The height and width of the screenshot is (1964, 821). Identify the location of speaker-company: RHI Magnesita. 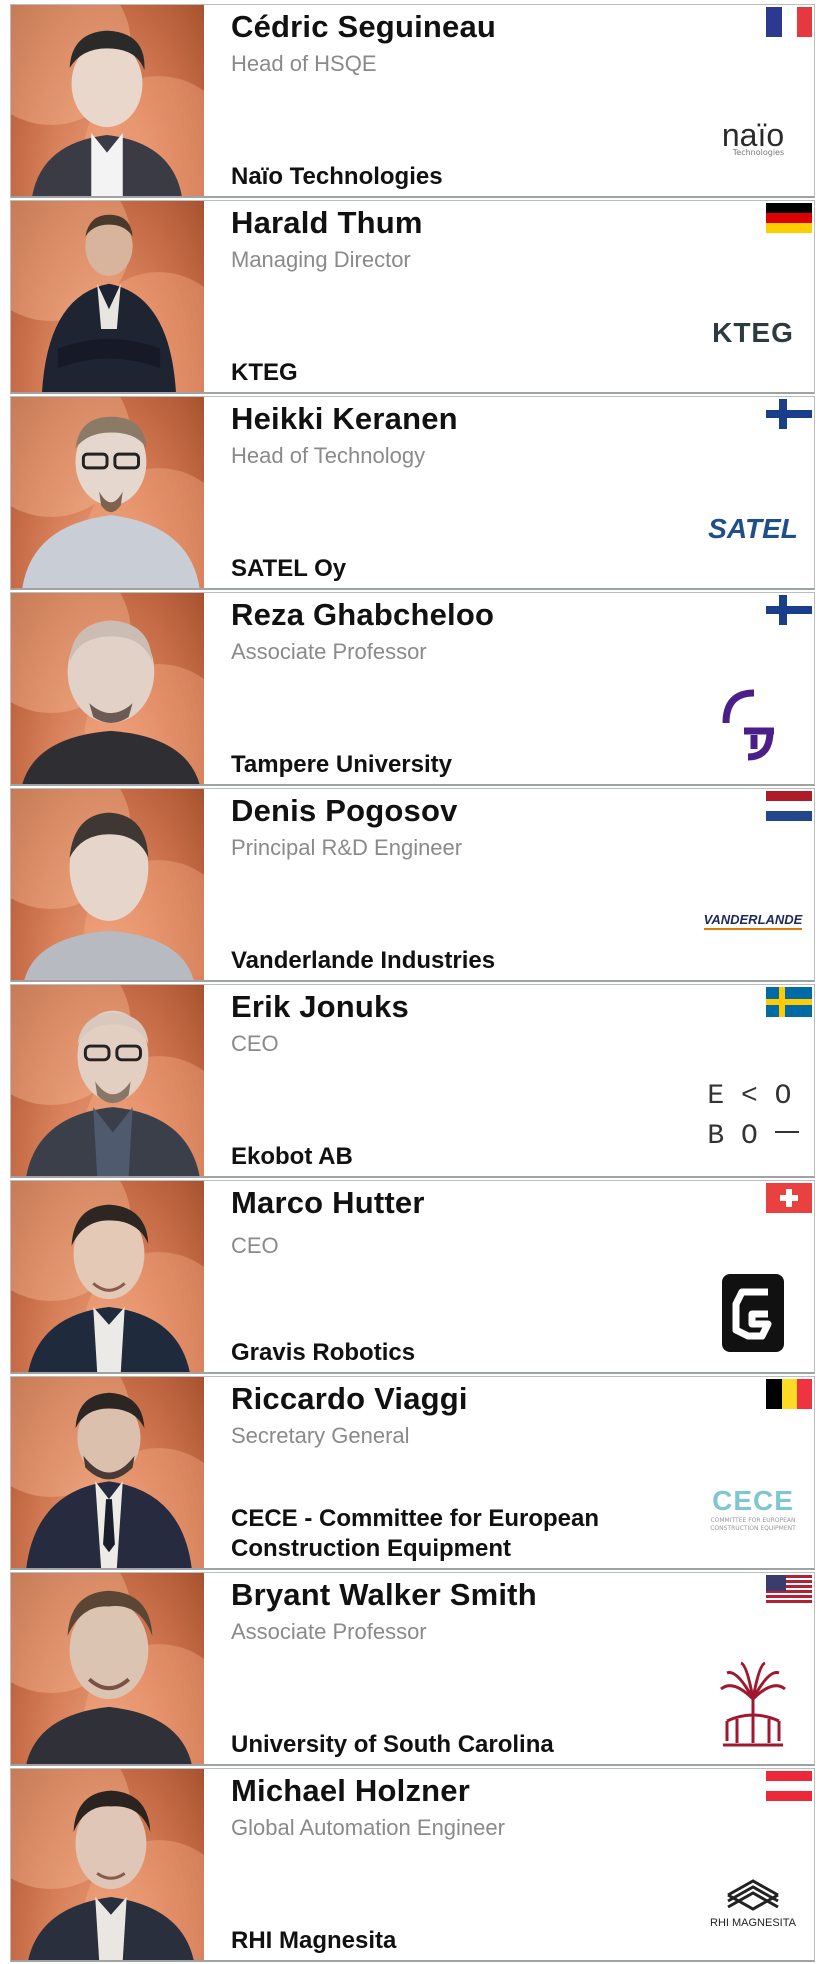
(314, 1940).